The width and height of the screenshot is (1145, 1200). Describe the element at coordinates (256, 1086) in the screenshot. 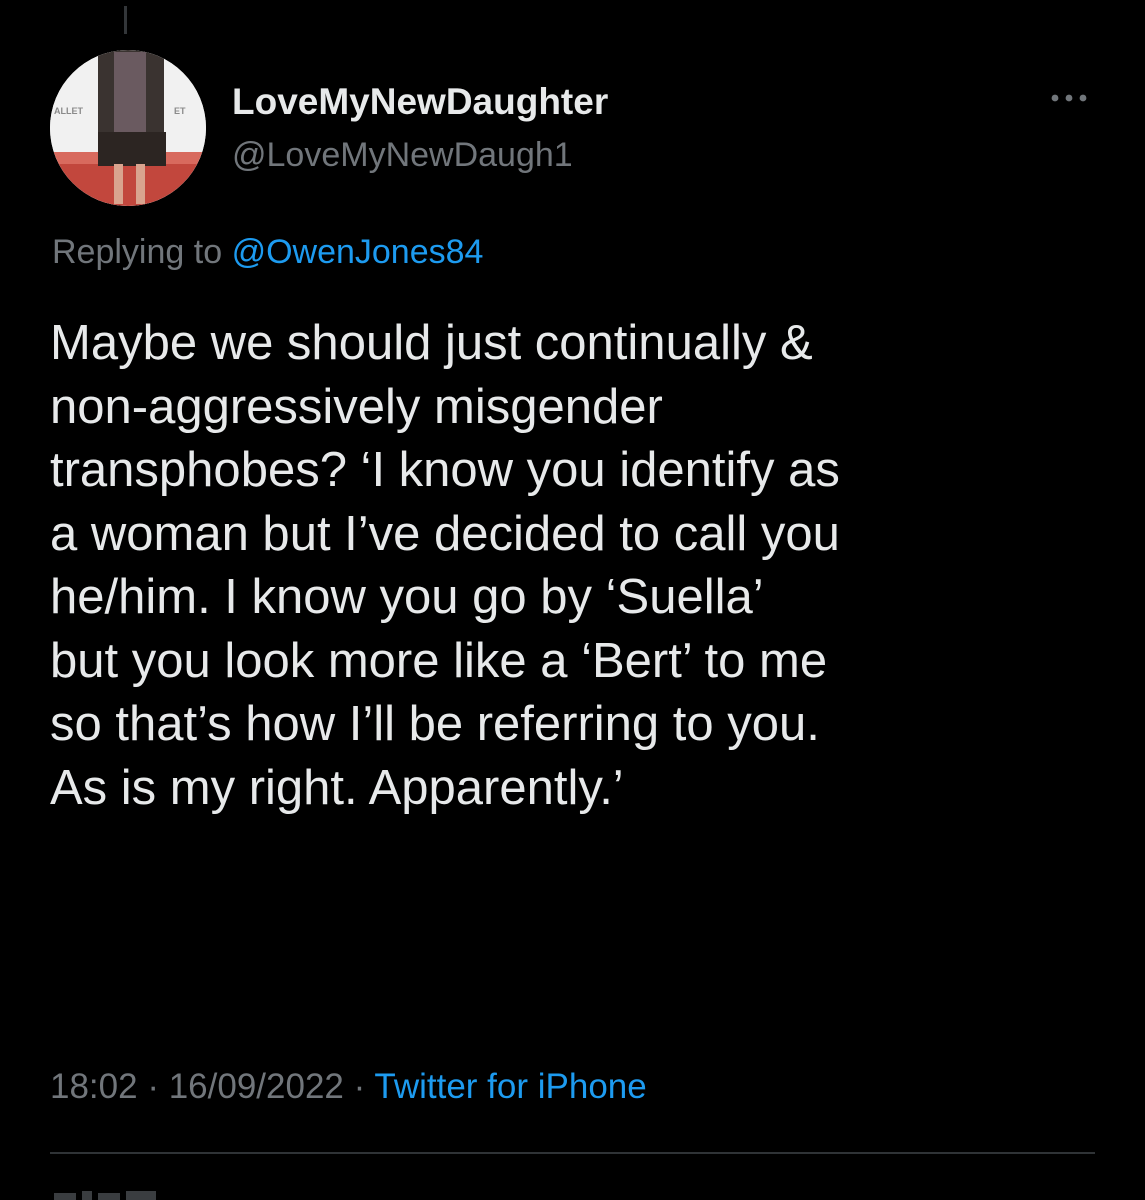

I see `tweet-date: 16/09/2022` at that location.